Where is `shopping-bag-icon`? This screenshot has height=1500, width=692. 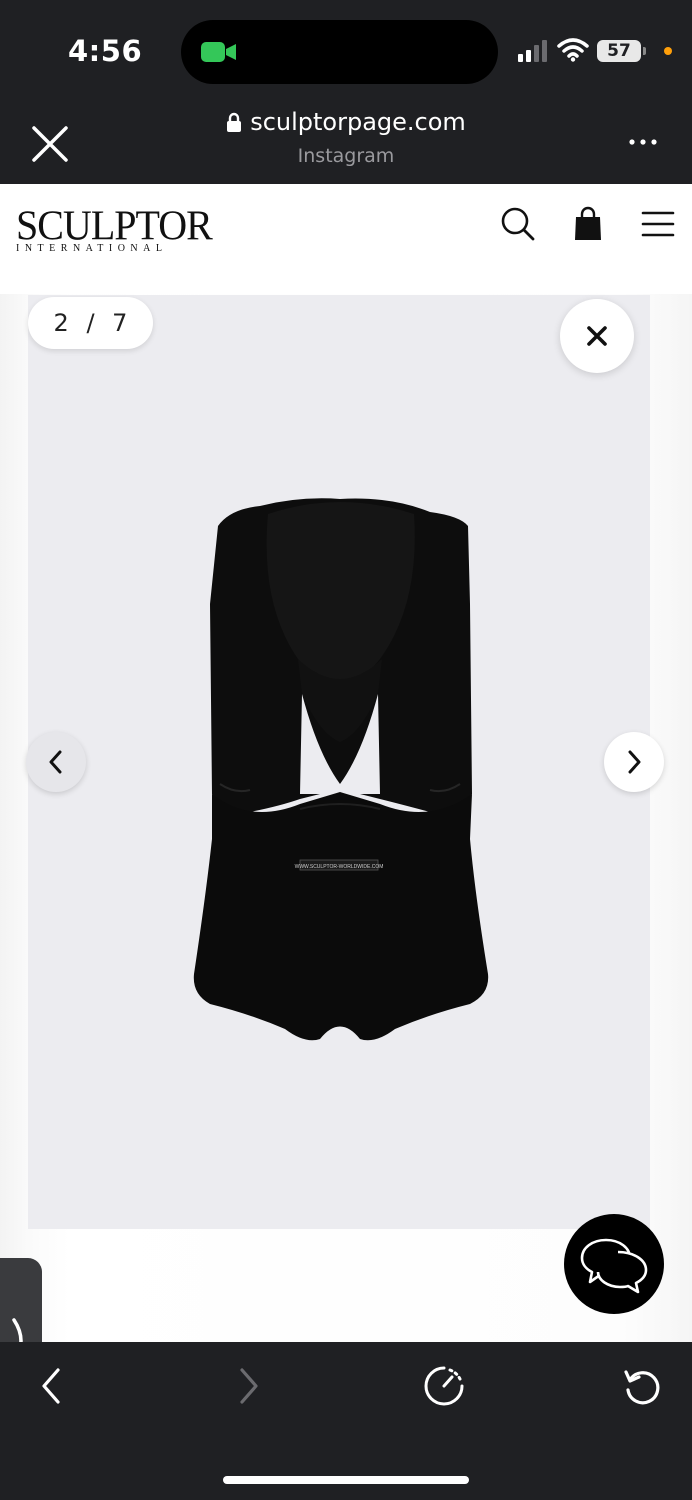 shopping-bag-icon is located at coordinates (588, 224).